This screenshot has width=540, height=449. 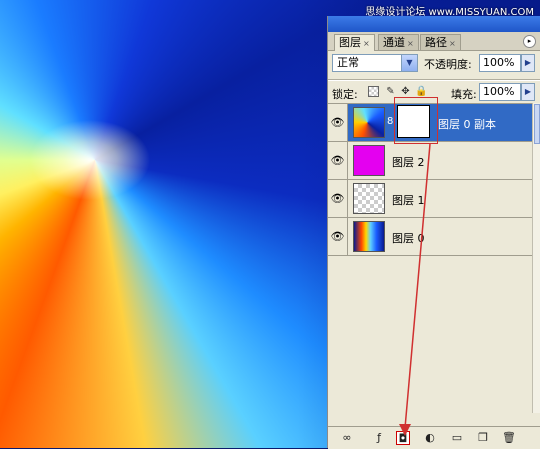 What do you see at coordinates (430, 237) in the screenshot?
I see `layer-row: 👁 图层 0` at bounding box center [430, 237].